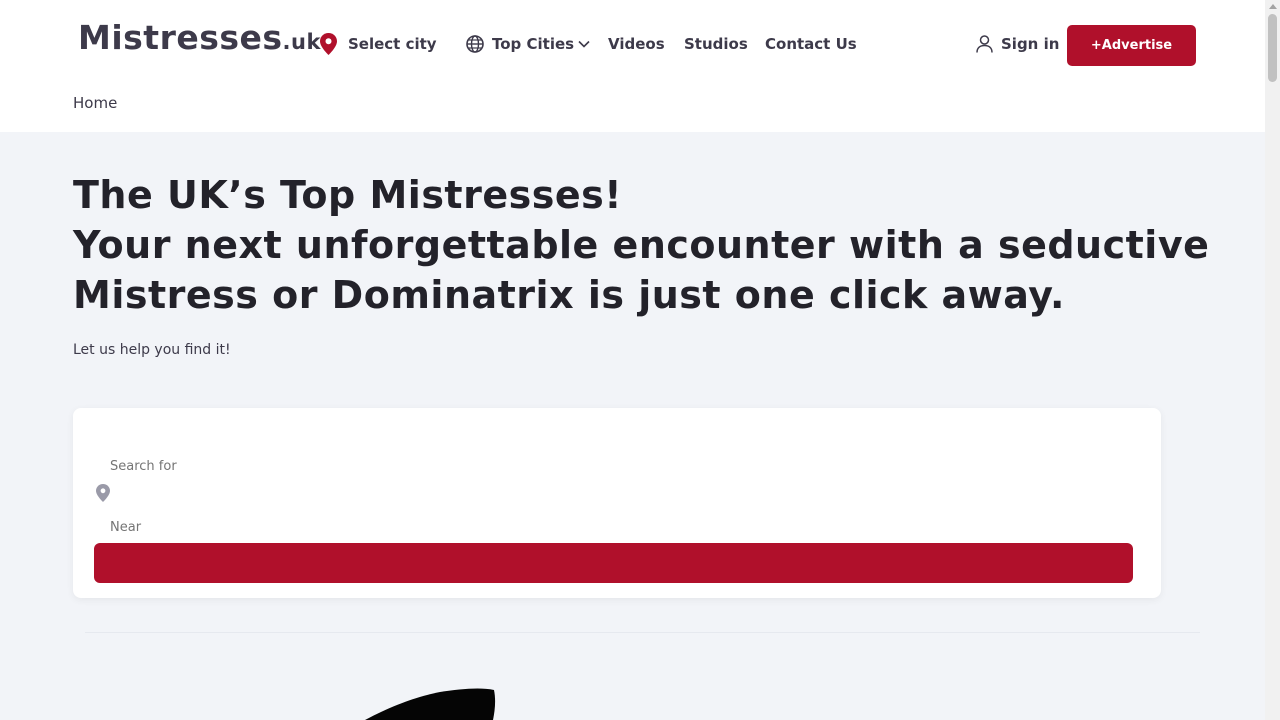 The image size is (1280, 720). What do you see at coordinates (560, 466) in the screenshot?
I see `search-for-input` at bounding box center [560, 466].